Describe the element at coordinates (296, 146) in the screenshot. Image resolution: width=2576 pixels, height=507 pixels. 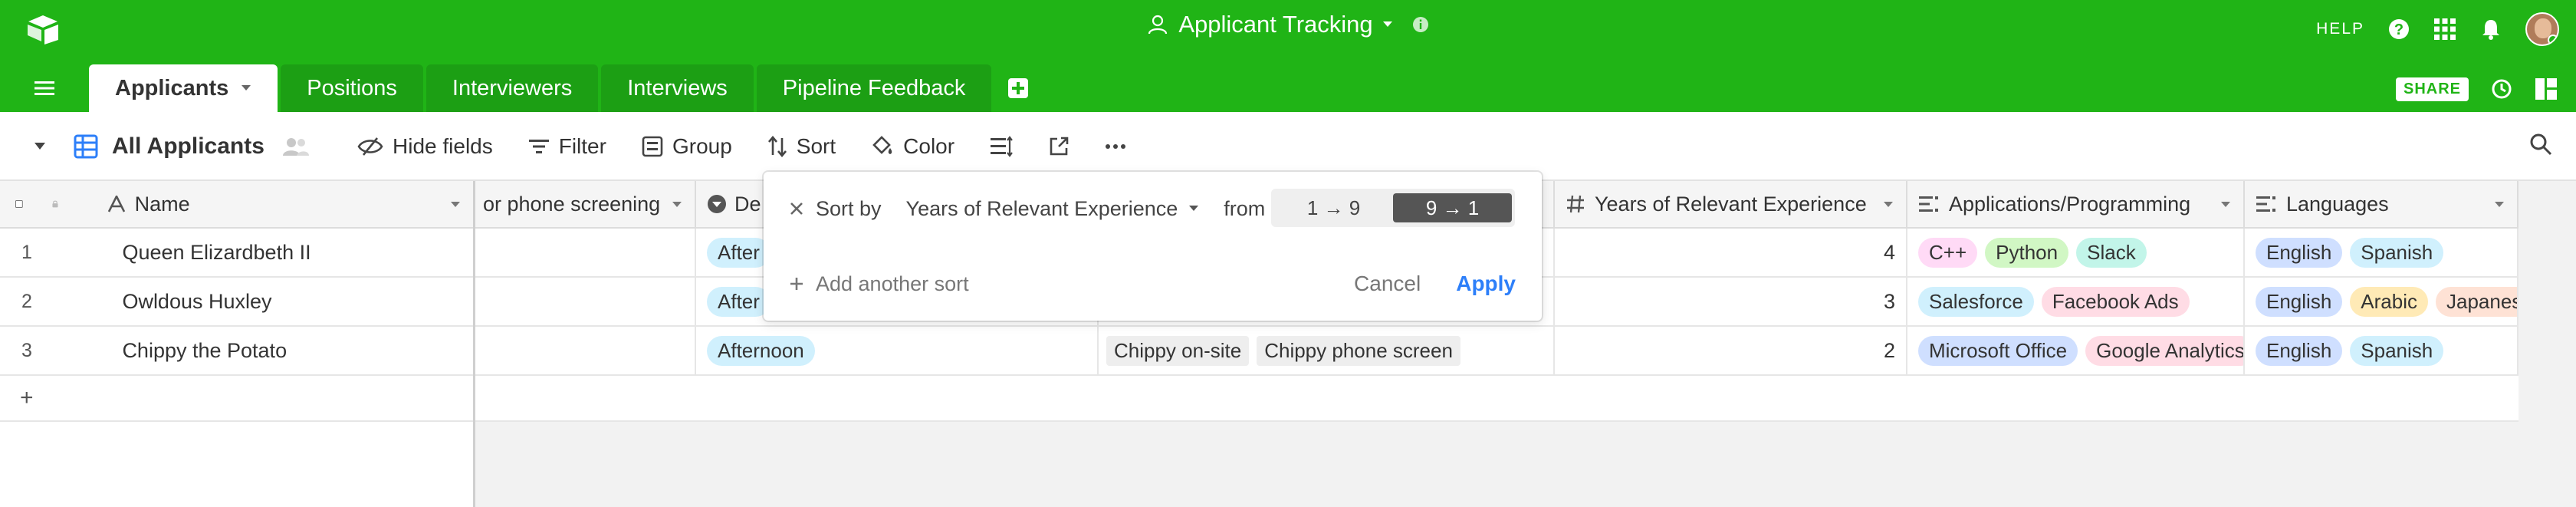
I see `collaborators-icon` at that location.